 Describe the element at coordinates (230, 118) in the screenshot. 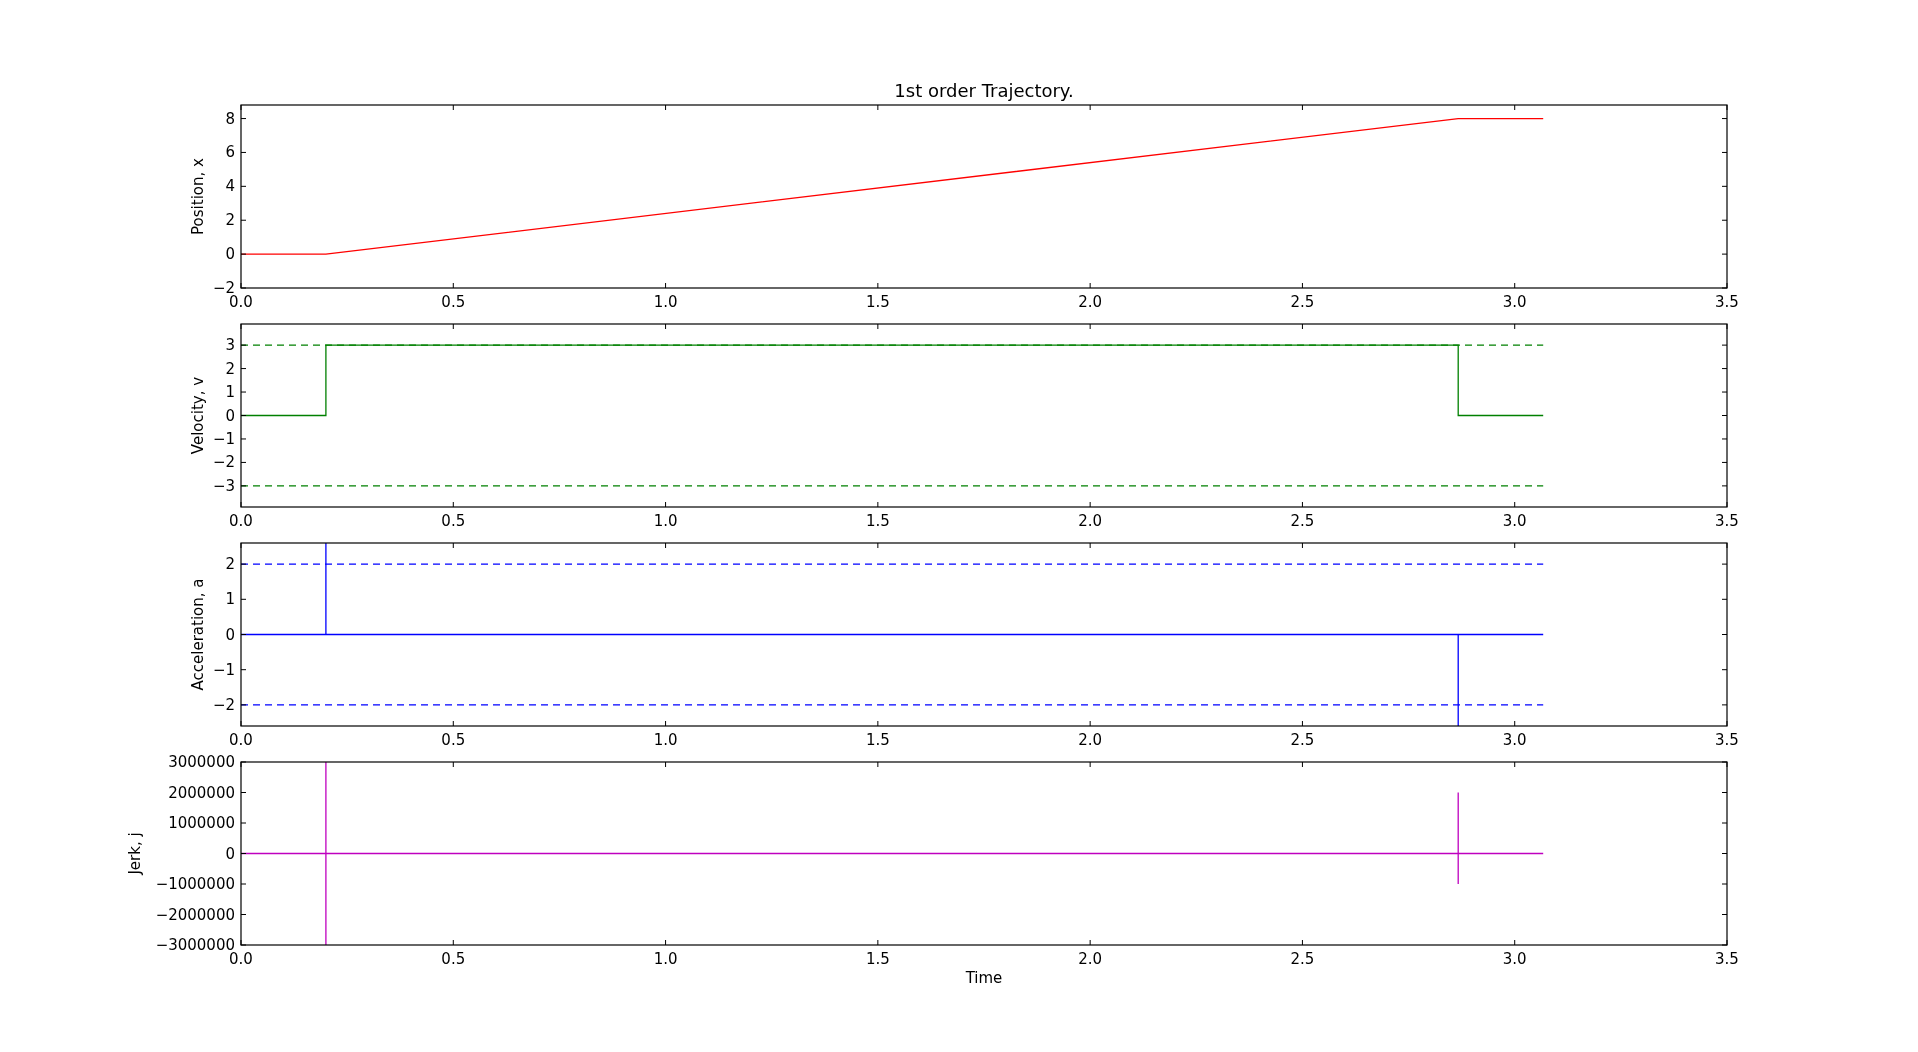

I see `tick-label: 8` at that location.